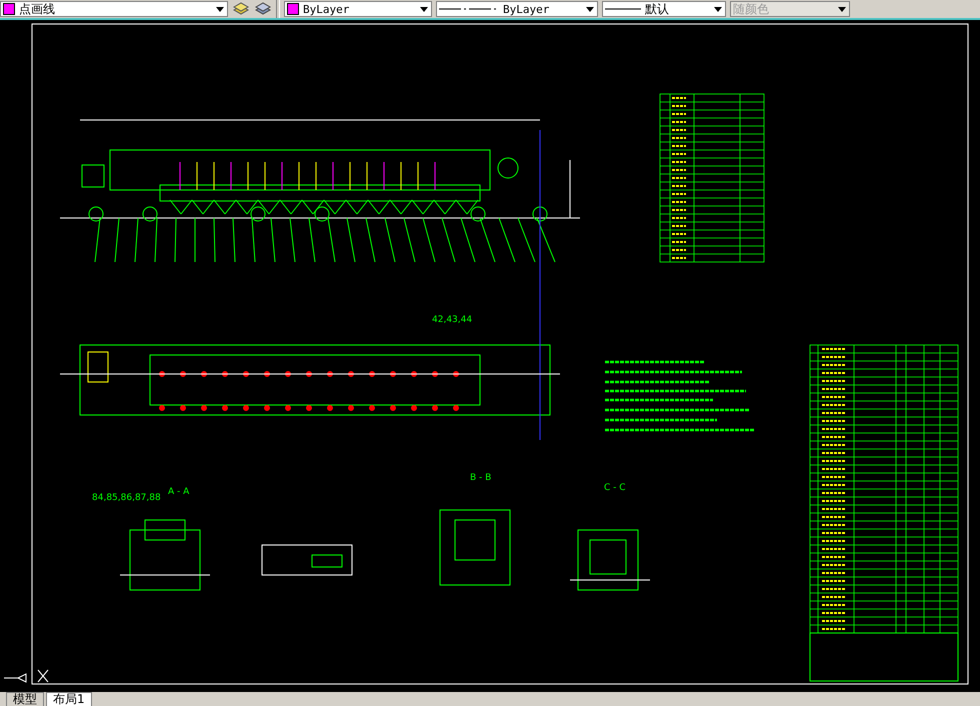 This screenshot has width=980, height=706. Describe the element at coordinates (623, 9) in the screenshot. I see `solid-line-icon` at that location.